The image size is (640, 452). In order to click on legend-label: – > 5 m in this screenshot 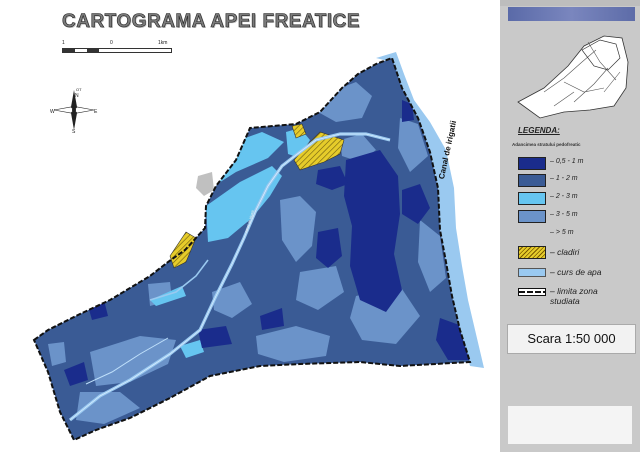, I will do `click(562, 232)`.